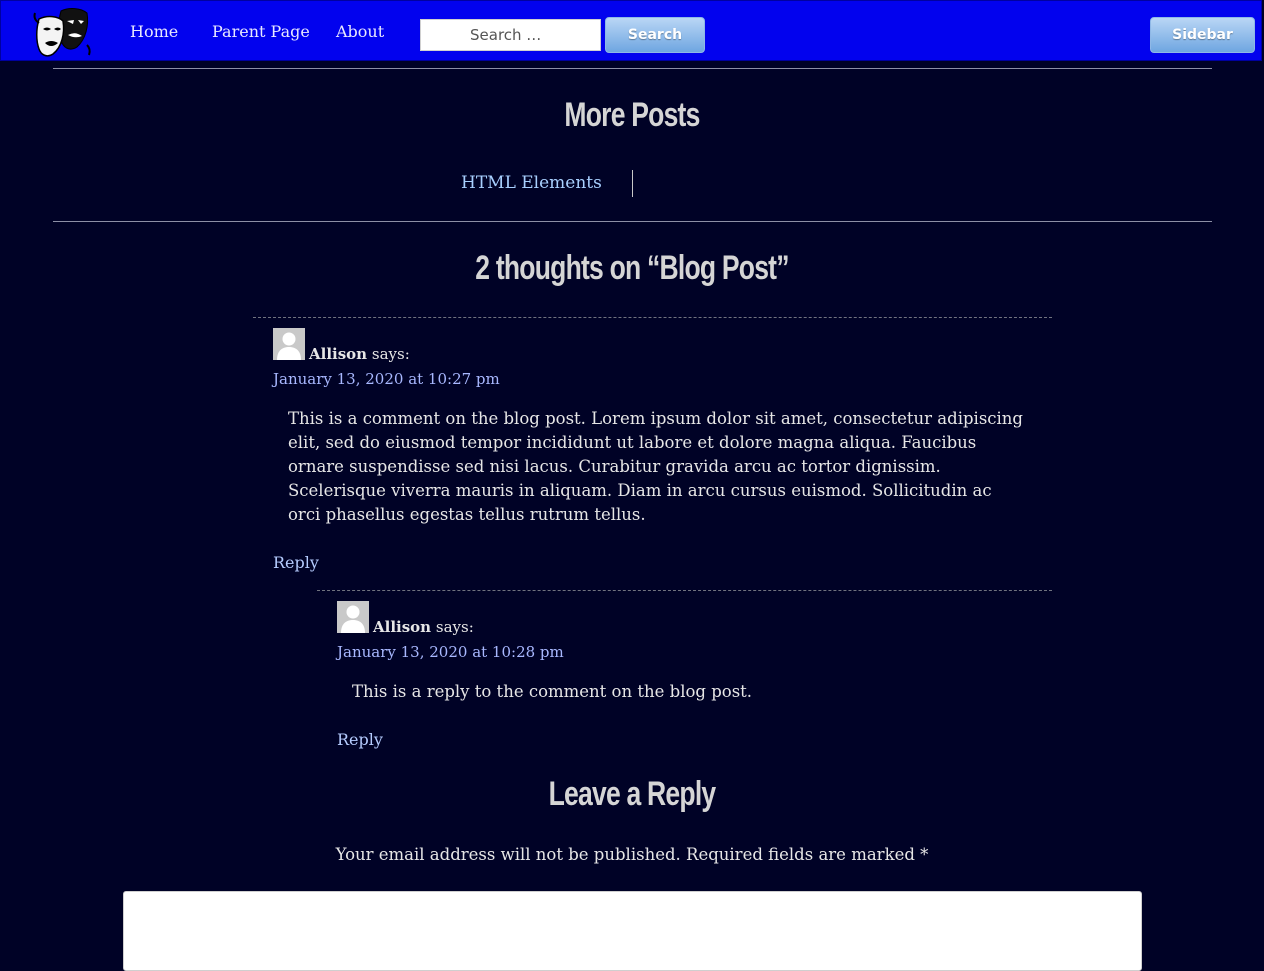 The image size is (1264, 971). I want to click on comment-date-link: January 13, 2020 at 10:27 pm, so click(386, 379).